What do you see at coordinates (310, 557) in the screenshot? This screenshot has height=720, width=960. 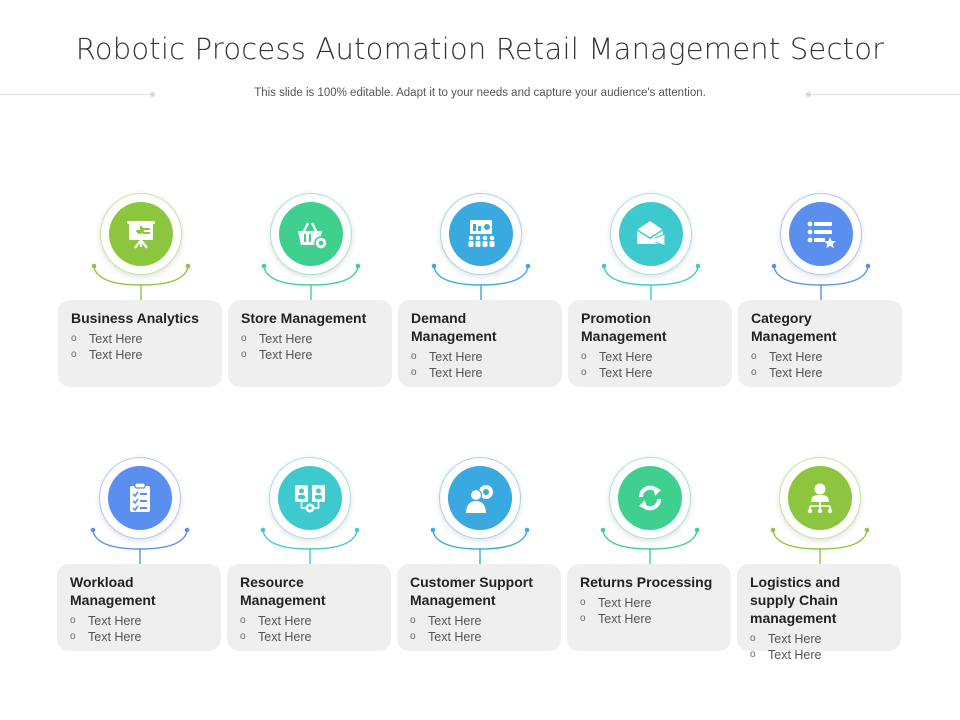 I see `sector-item: Resource Management o Text Here o Text Here` at bounding box center [310, 557].